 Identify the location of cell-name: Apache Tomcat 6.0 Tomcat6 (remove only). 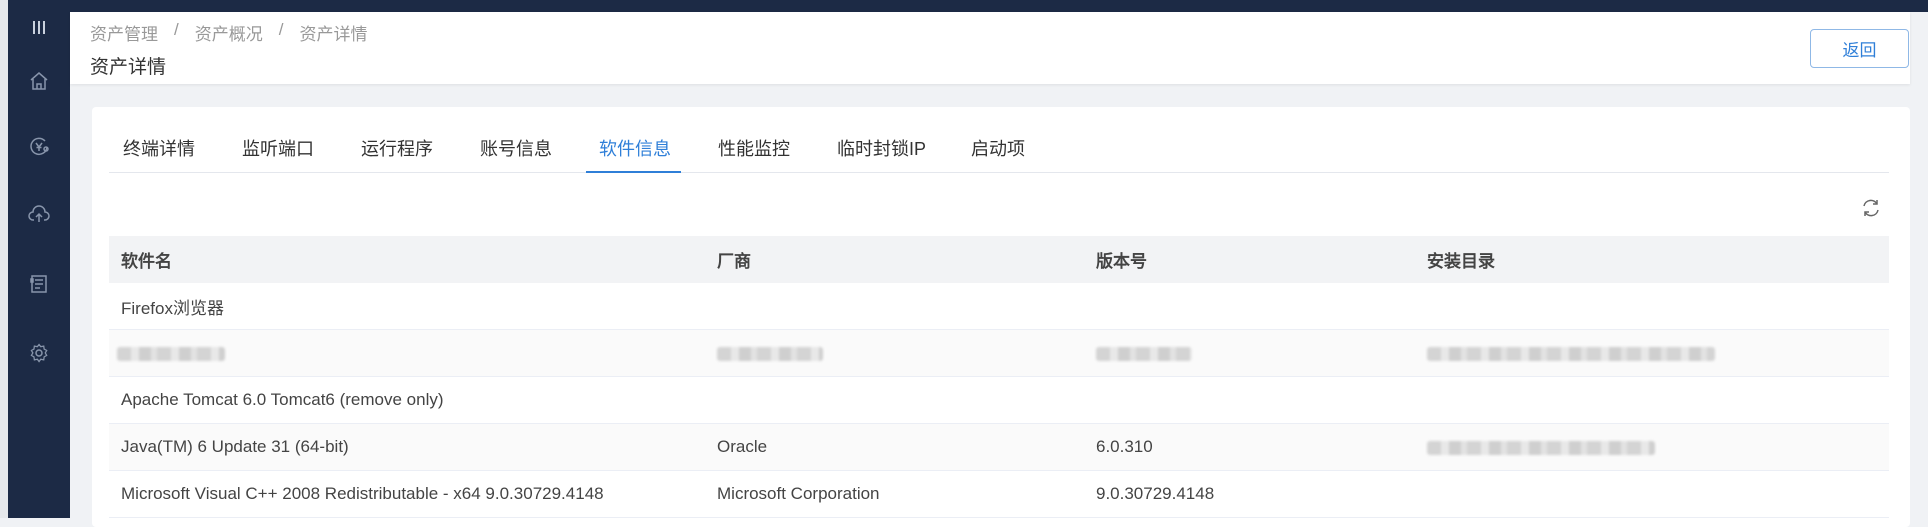
(282, 399).